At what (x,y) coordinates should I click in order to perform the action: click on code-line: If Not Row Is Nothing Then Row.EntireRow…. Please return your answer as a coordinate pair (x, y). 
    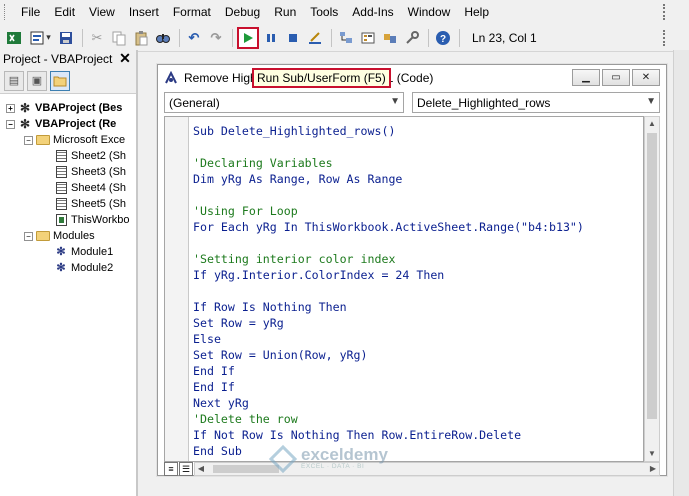
    Looking at the image, I should click on (388, 435).